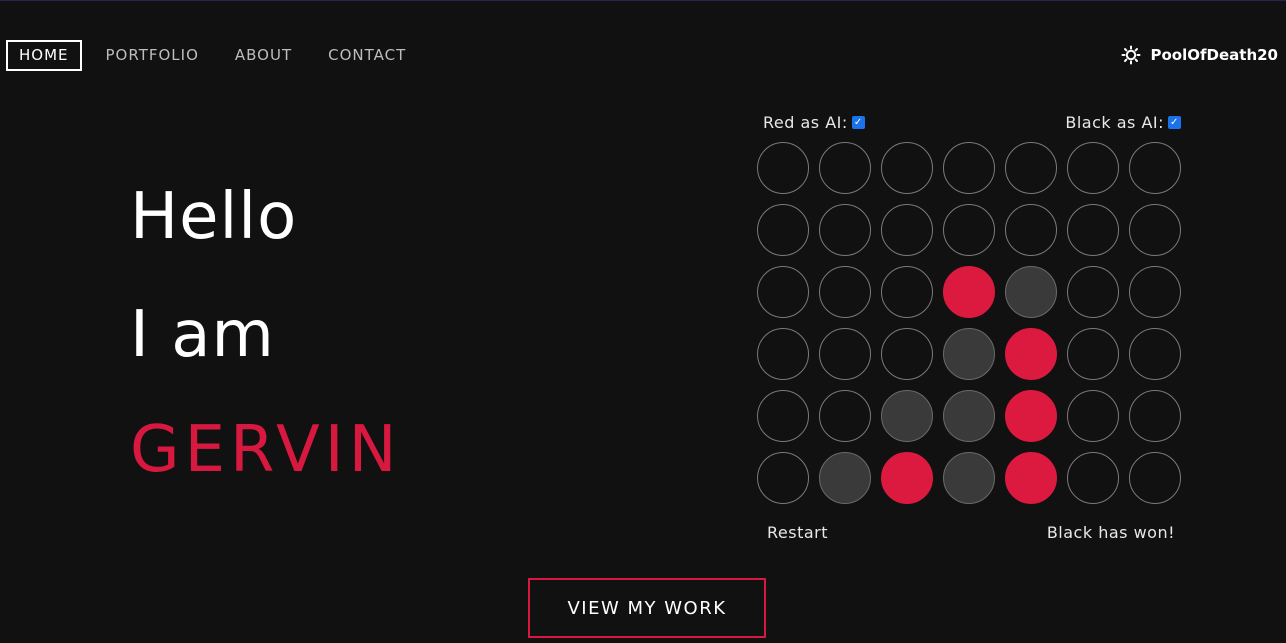  What do you see at coordinates (845, 230) in the screenshot?
I see `board-cell-r2-c2` at bounding box center [845, 230].